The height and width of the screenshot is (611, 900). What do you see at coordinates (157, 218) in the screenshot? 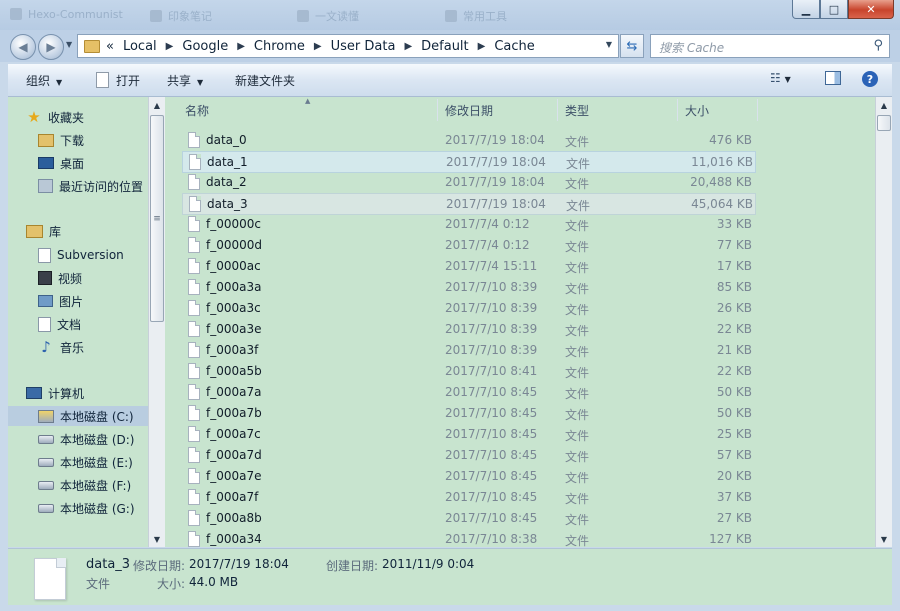
I see `sidebar-scroll-thumb: ≡` at bounding box center [157, 218].